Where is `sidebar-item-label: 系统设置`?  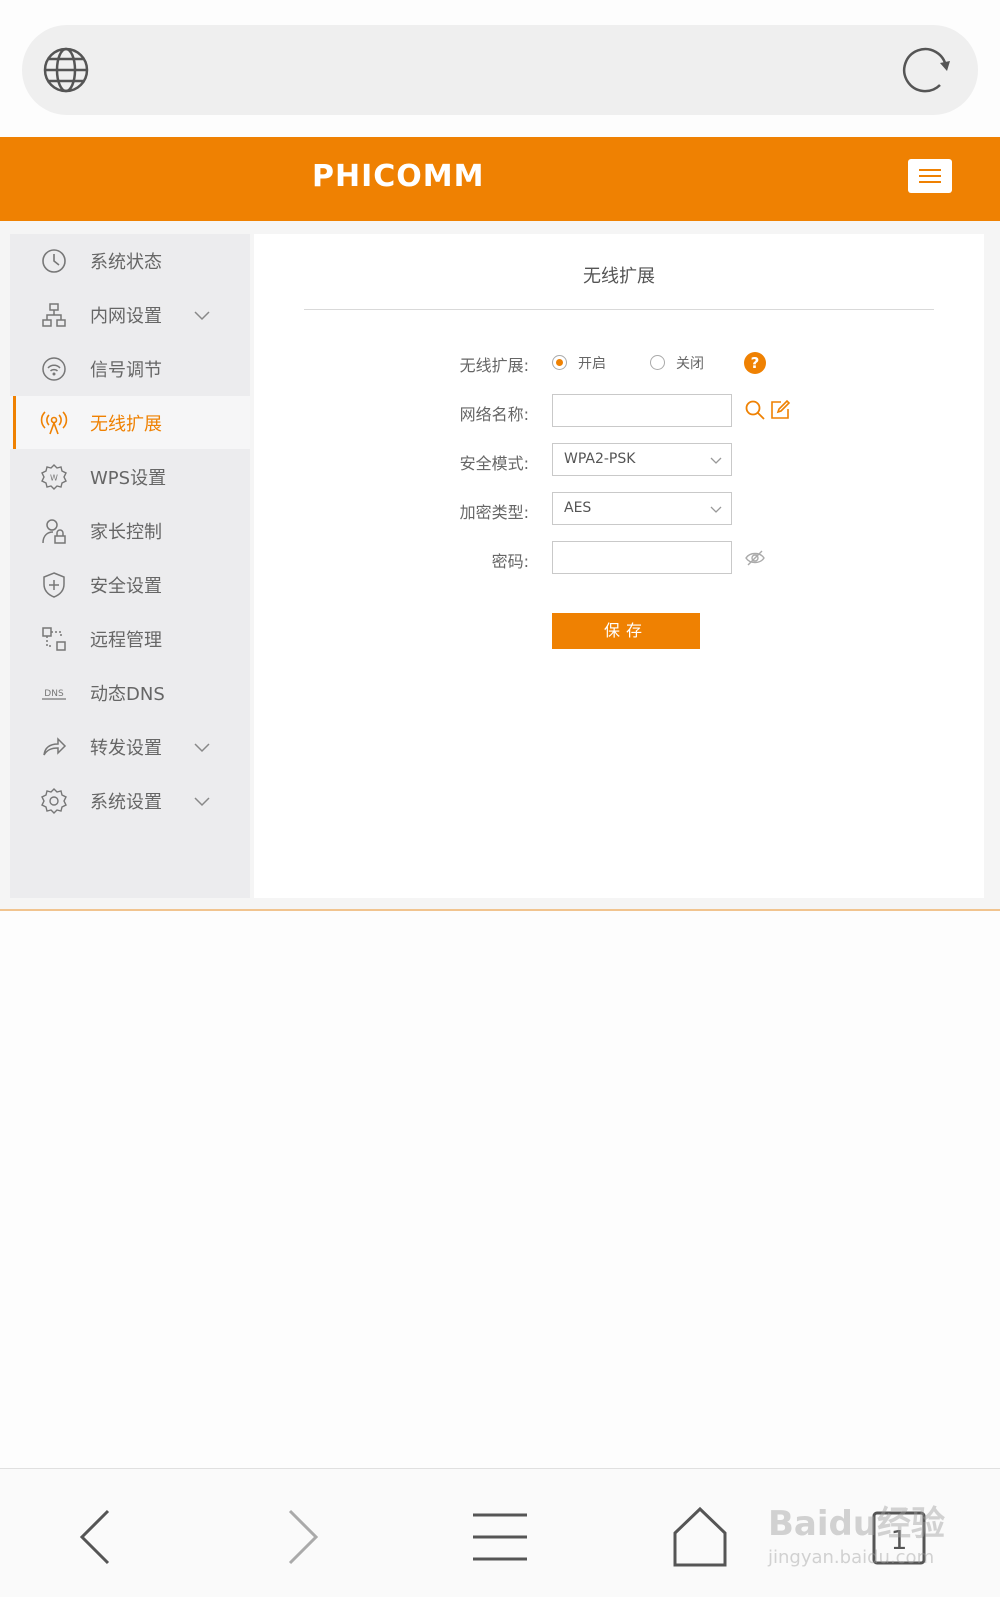 sidebar-item-label: 系统设置 is located at coordinates (126, 802).